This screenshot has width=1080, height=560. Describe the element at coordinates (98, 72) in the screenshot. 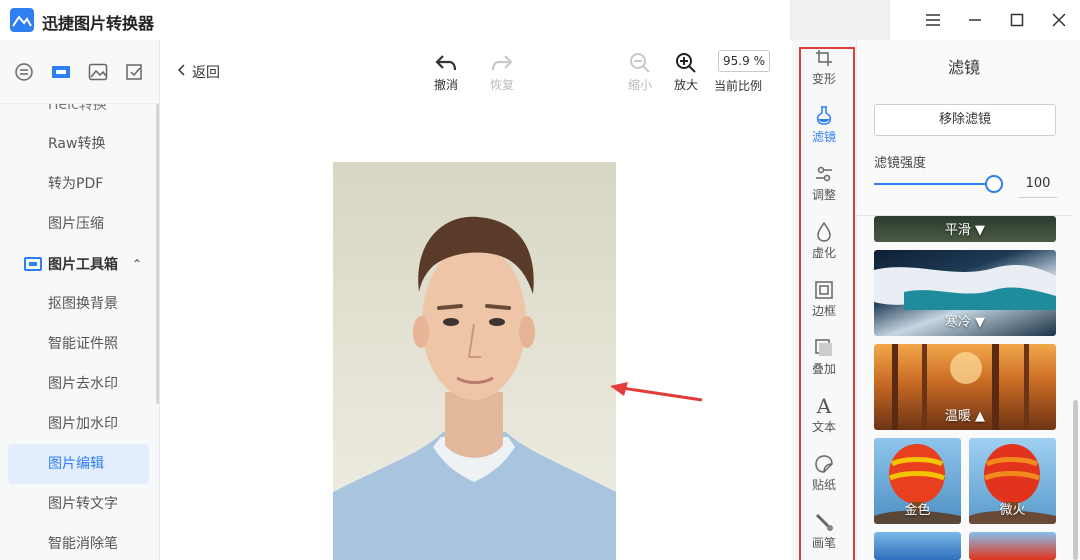

I see `image-tab-icon` at that location.